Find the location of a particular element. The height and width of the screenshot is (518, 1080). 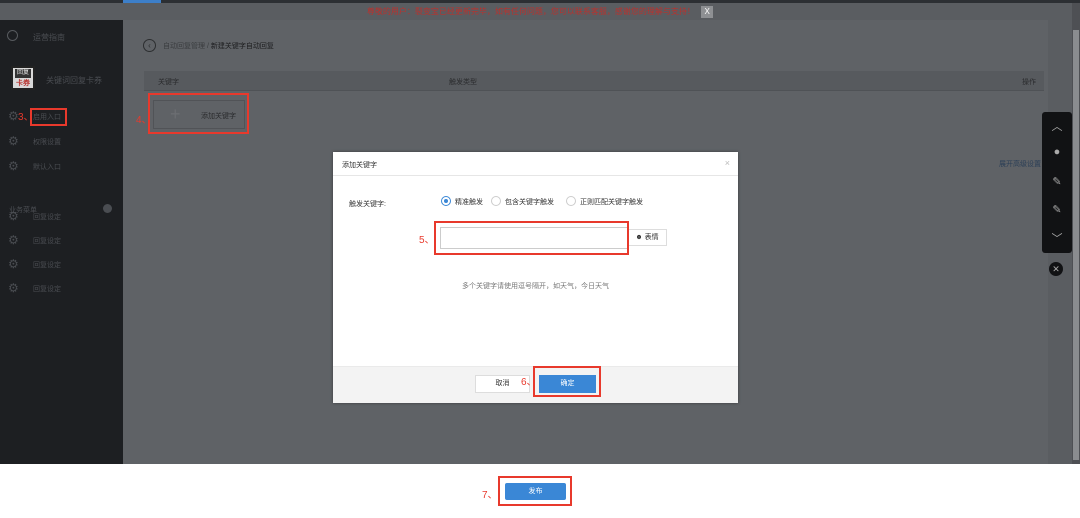

logo-bottom-text: 卡券 is located at coordinates (23, 83).